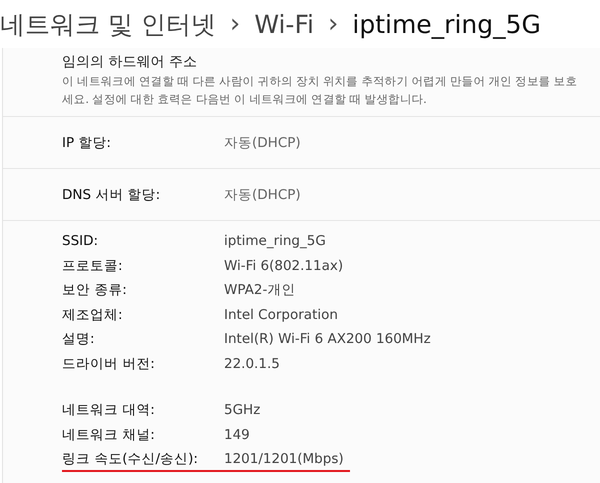  Describe the element at coordinates (95, 290) in the screenshot. I see `property-label: 보안 종류:` at that location.